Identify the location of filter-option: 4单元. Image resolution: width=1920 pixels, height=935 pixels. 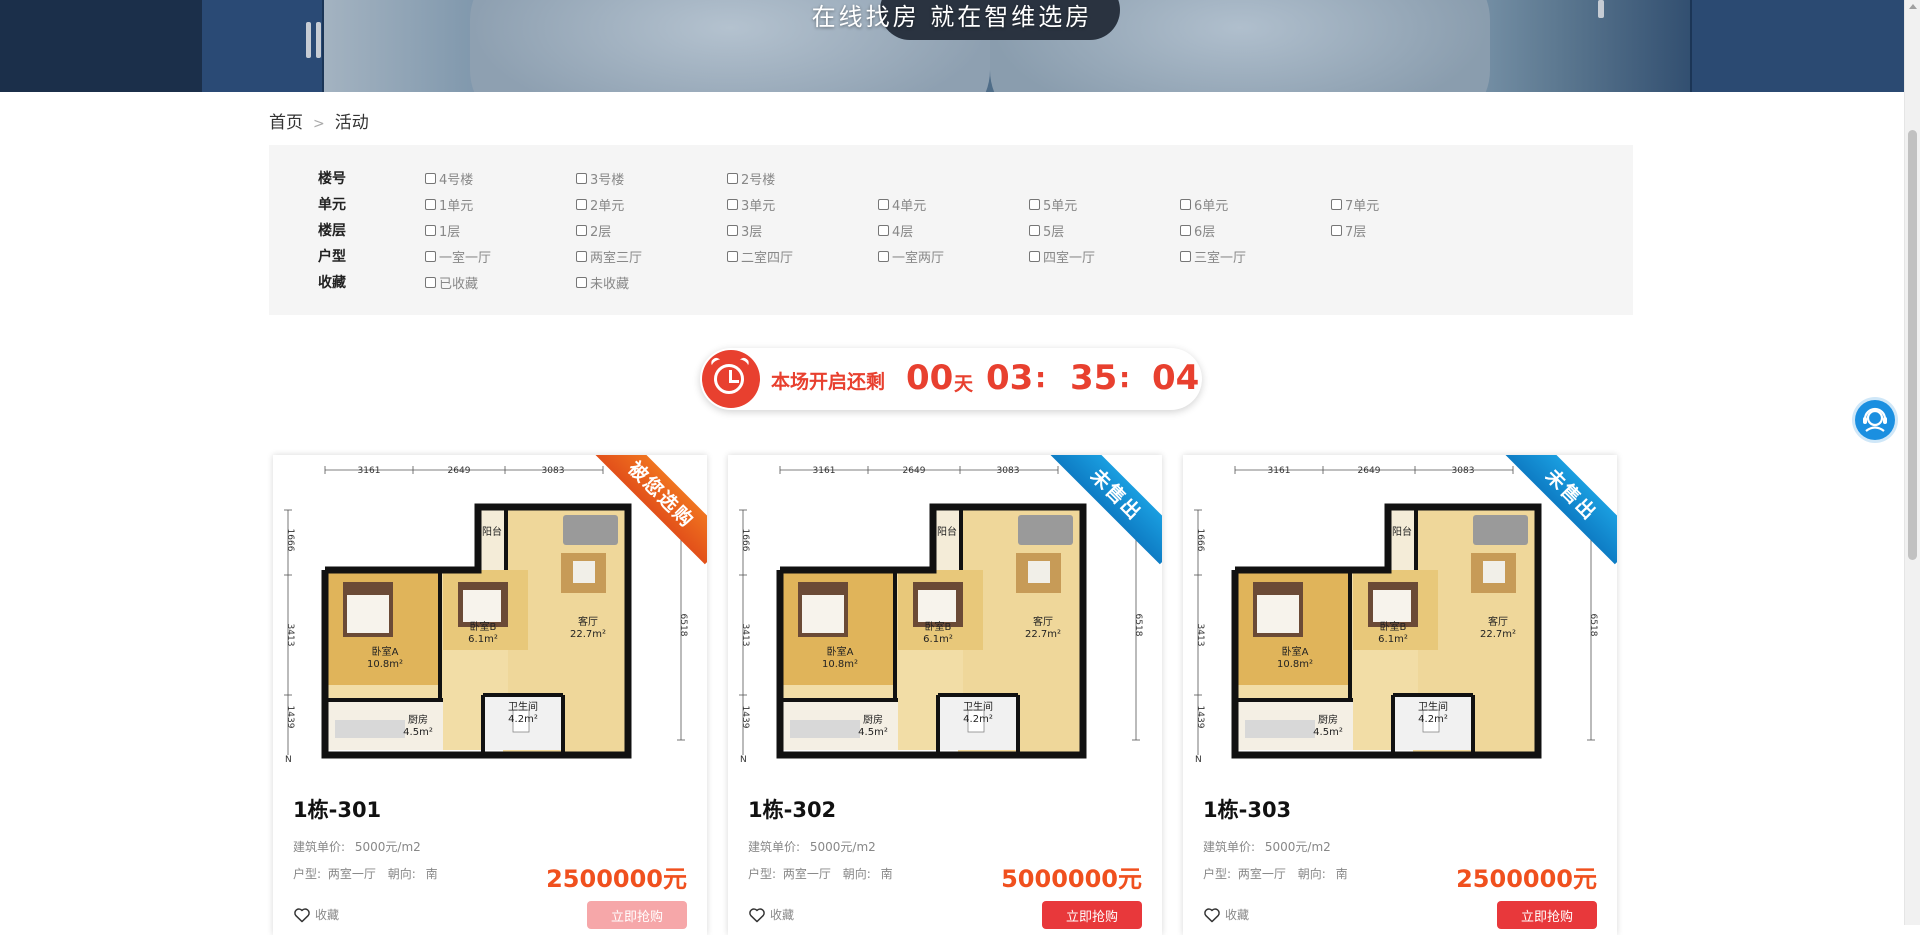
(953, 204).